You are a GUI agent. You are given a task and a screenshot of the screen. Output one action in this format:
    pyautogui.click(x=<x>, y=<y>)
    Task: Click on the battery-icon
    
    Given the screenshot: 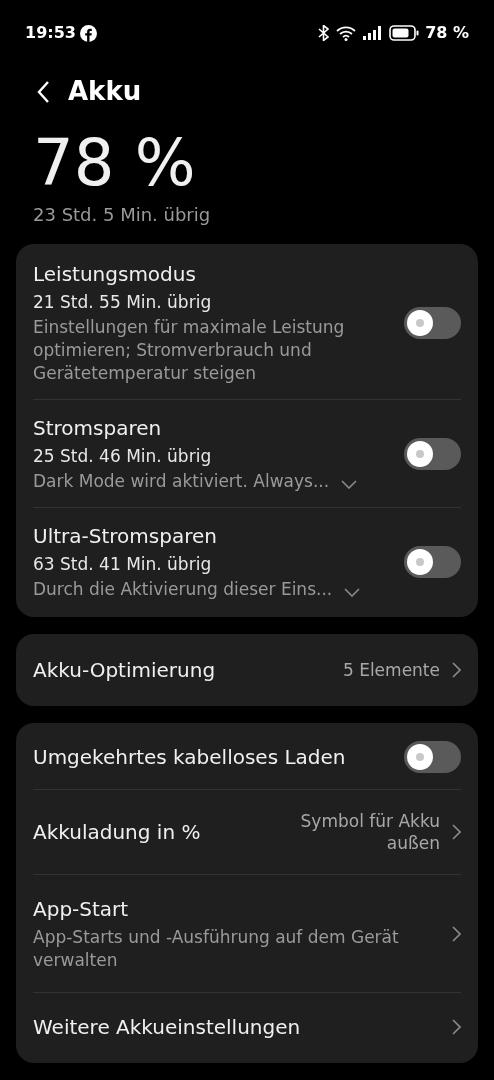 What is the action you would take?
    pyautogui.click(x=404, y=33)
    